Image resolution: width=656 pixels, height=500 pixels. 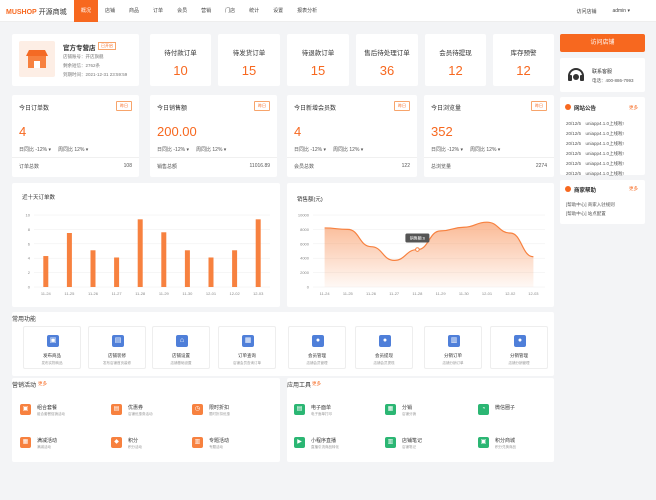 What do you see at coordinates (146, 420) in the screenshot?
I see `marketing-card: 营销活动 更多` at bounding box center [146, 420].